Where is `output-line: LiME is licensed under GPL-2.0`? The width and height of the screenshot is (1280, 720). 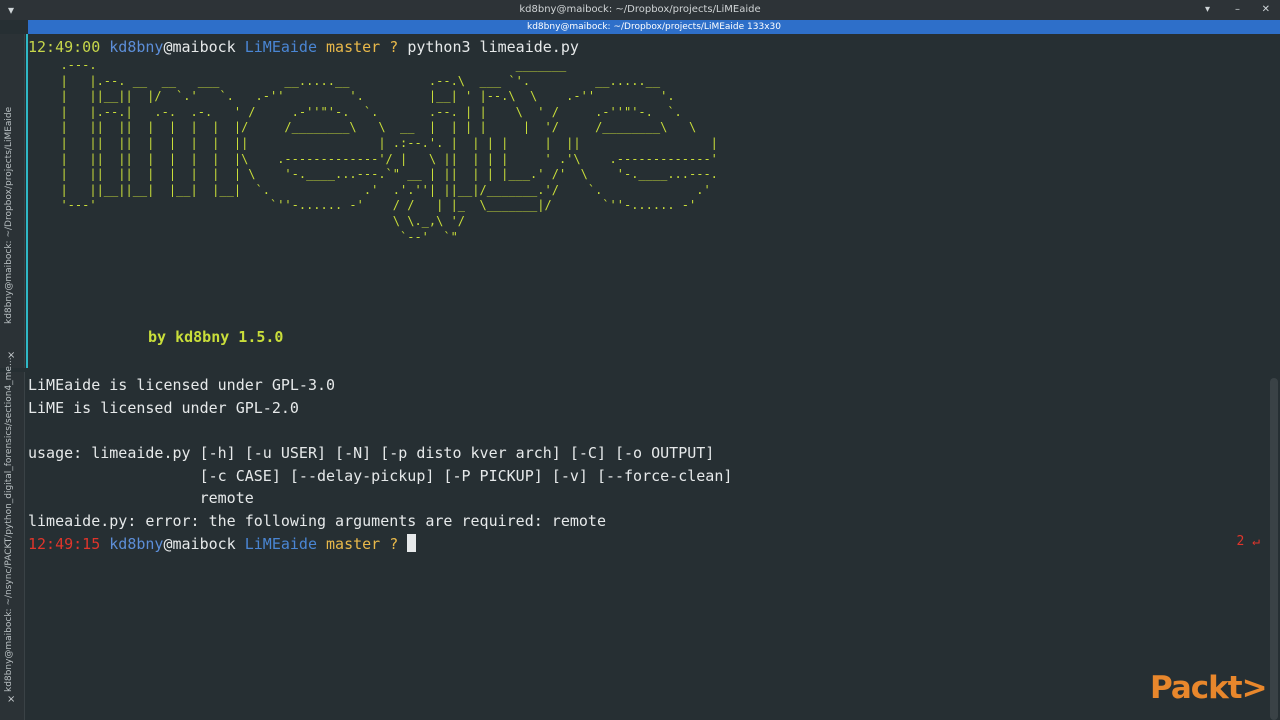 output-line: LiME is licensed under GPL-2.0 is located at coordinates (163, 408).